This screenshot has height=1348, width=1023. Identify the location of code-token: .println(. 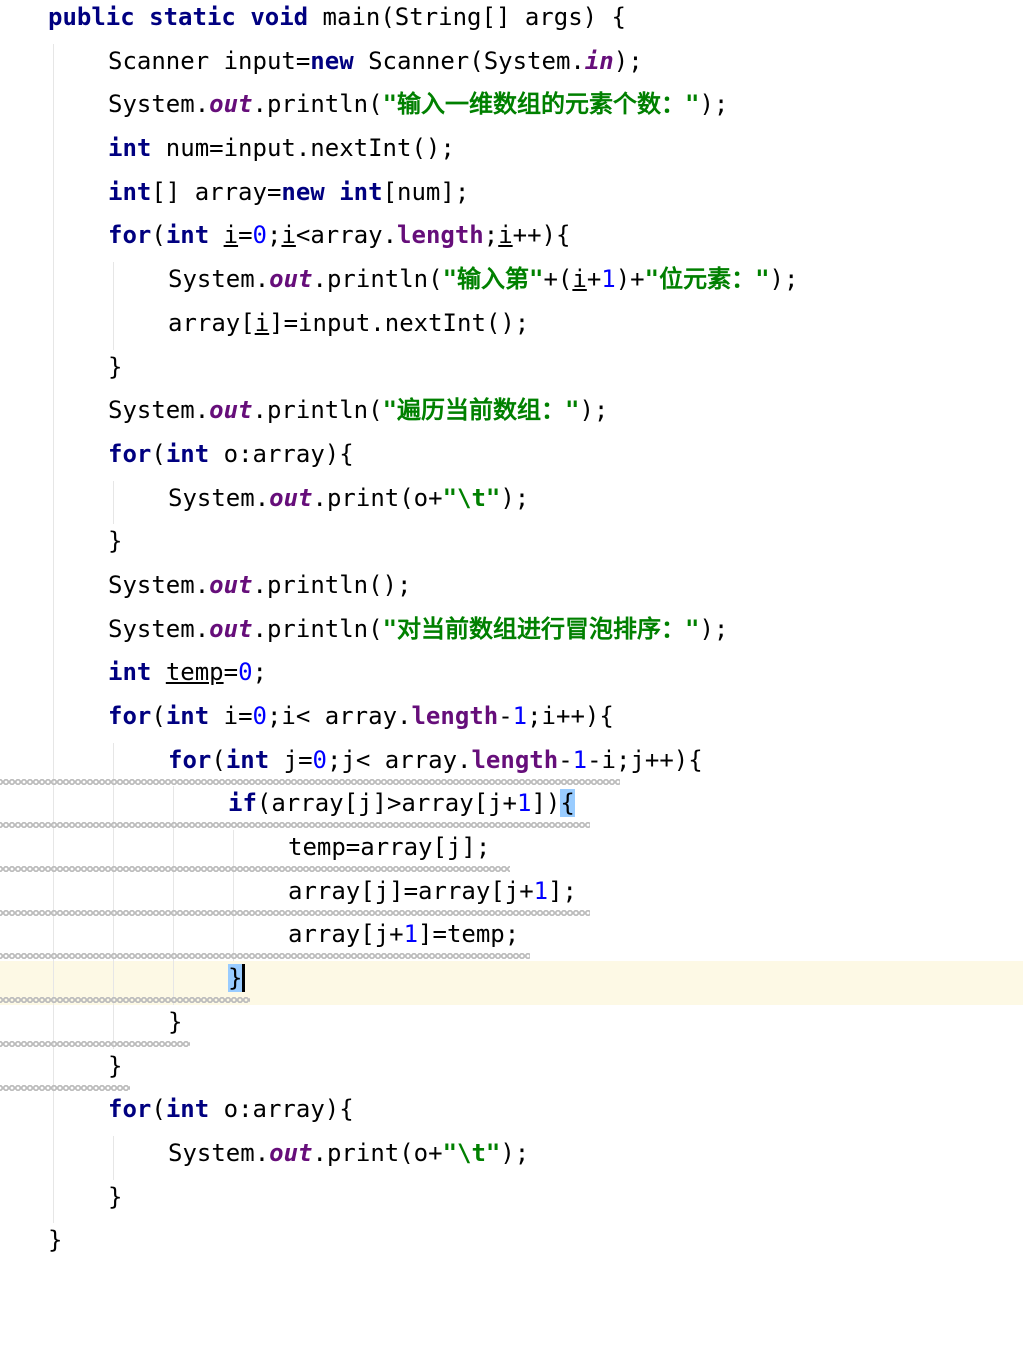
(317, 410).